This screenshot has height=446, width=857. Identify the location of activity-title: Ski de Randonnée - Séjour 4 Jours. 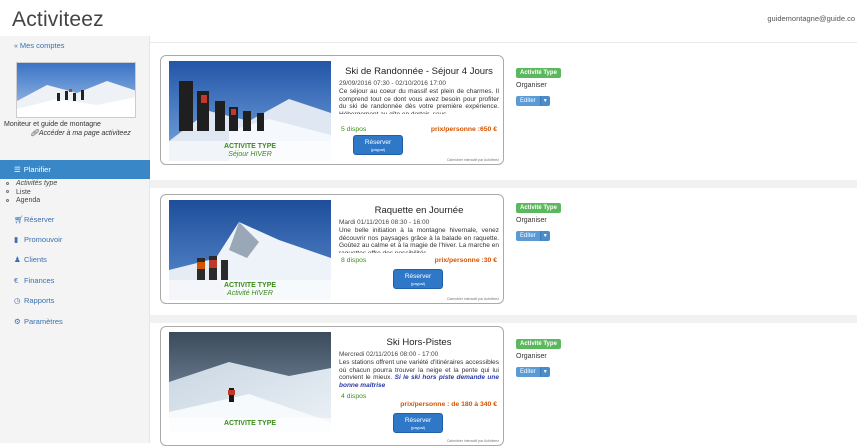
(419, 71).